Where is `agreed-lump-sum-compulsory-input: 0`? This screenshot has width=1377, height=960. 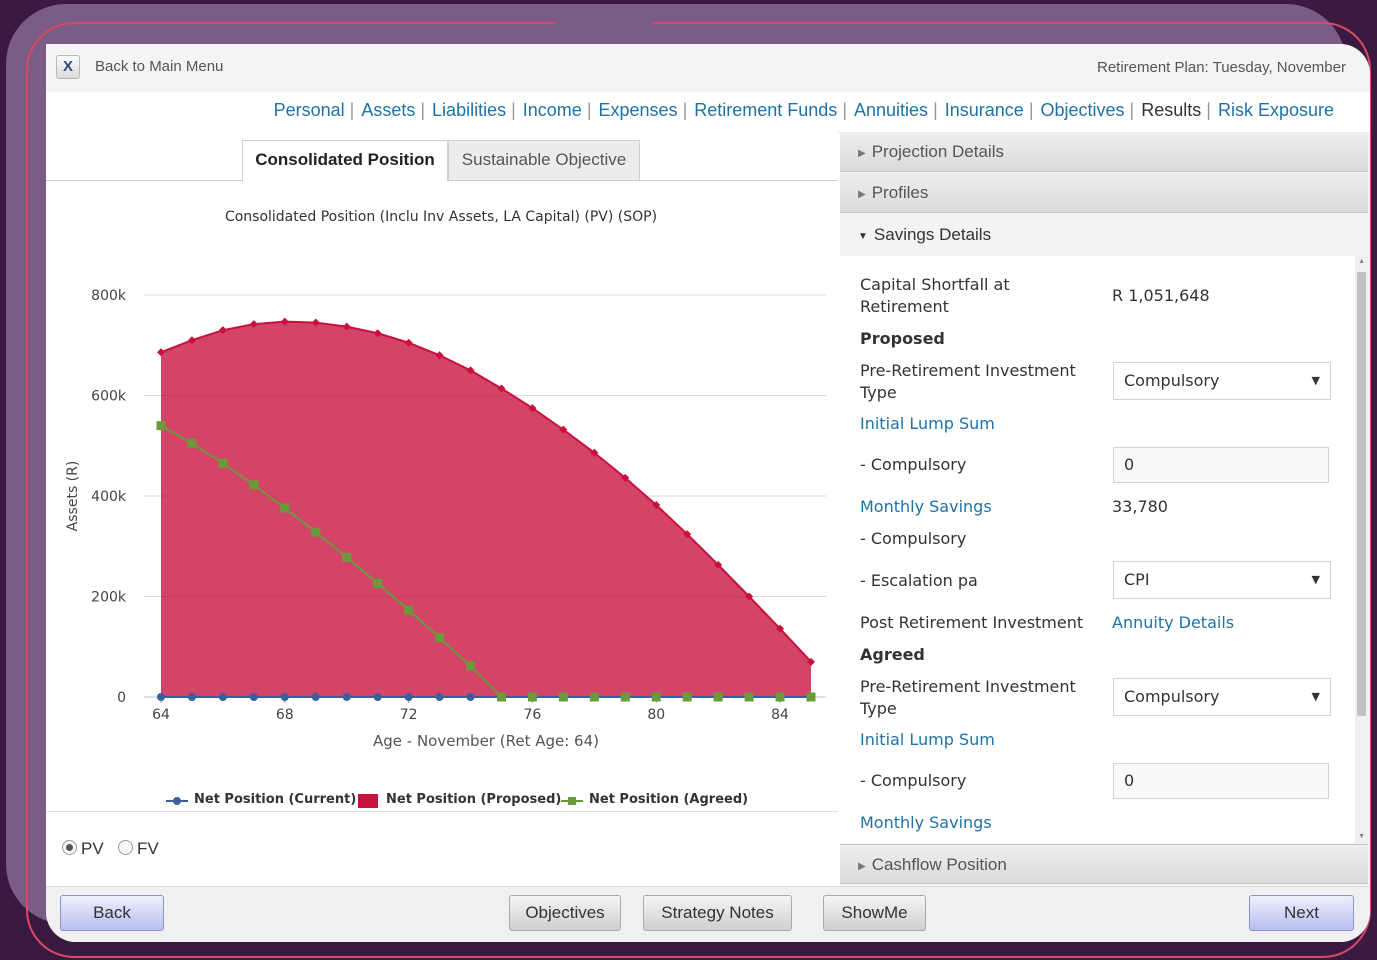 agreed-lump-sum-compulsory-input: 0 is located at coordinates (1221, 781).